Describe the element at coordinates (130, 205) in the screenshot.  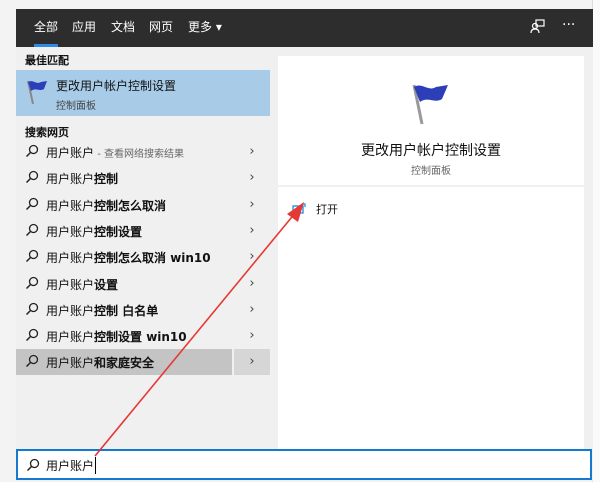
I see `suggestion-completion: 控制怎么取消` at that location.